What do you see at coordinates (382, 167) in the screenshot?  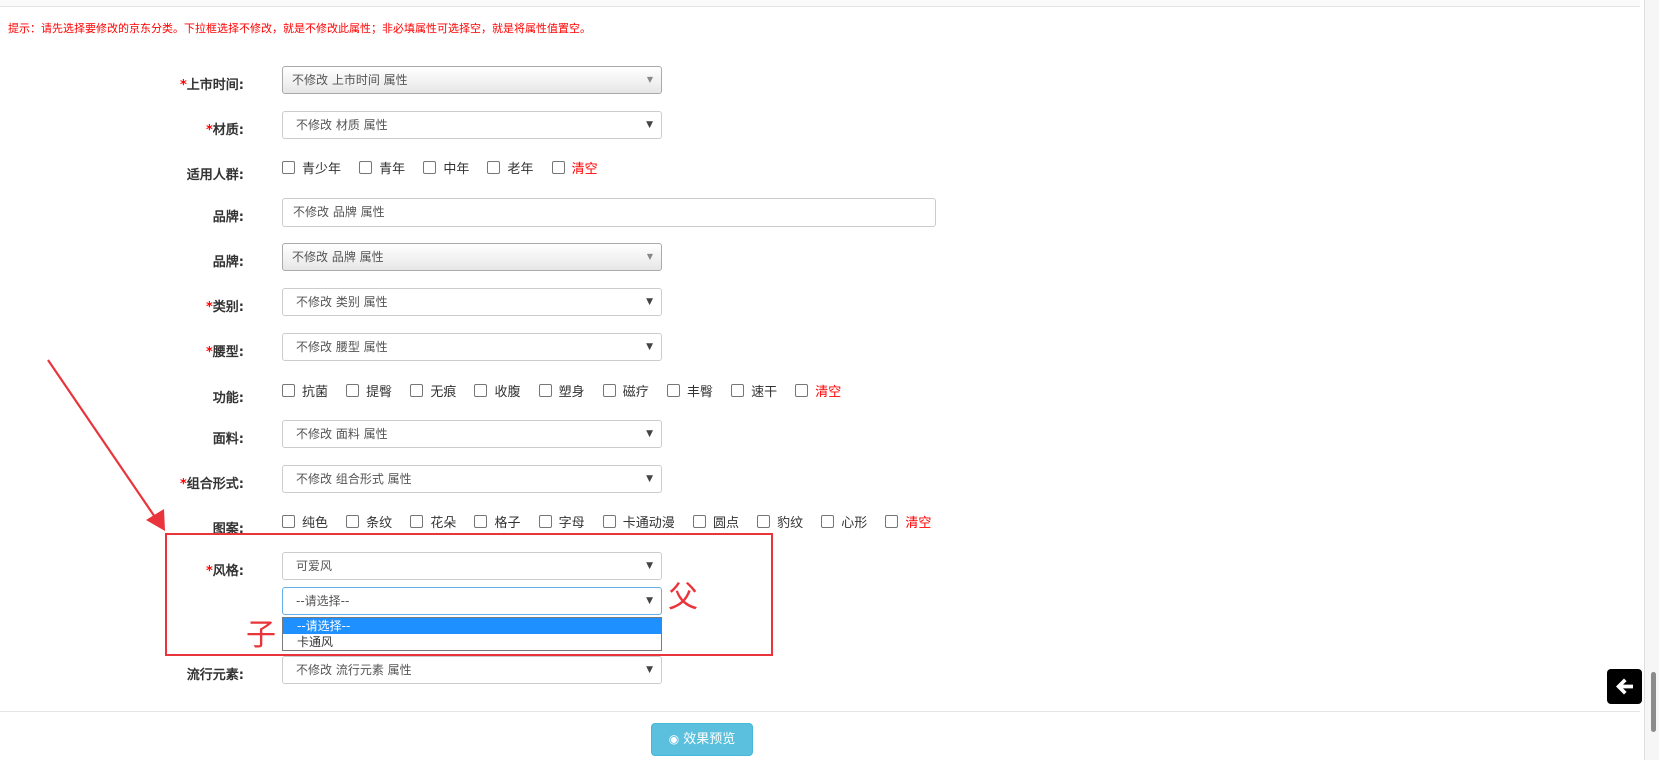 I see `checkbox-audience-1: 青年` at bounding box center [382, 167].